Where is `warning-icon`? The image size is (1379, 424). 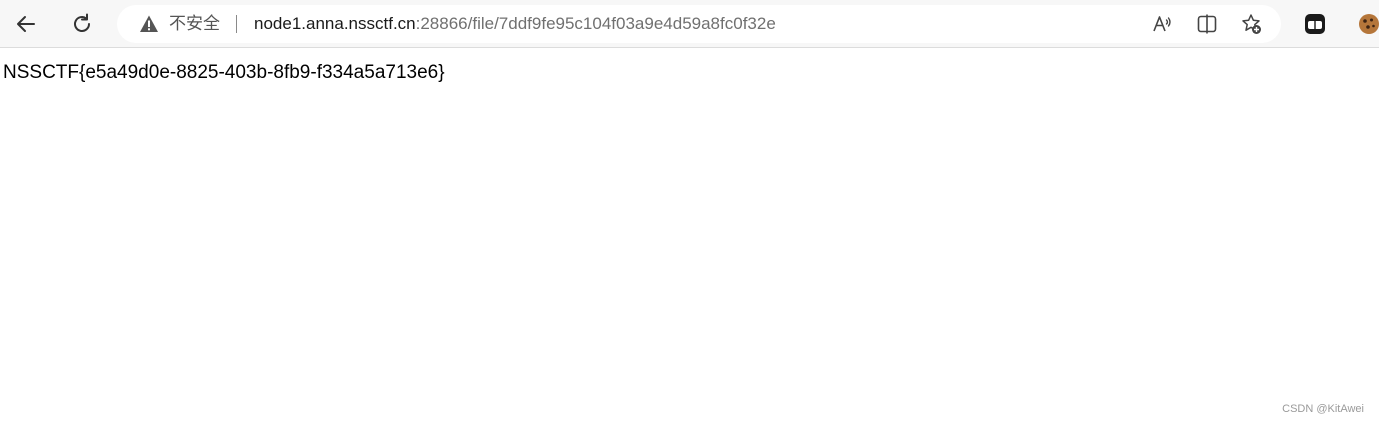 warning-icon is located at coordinates (149, 24).